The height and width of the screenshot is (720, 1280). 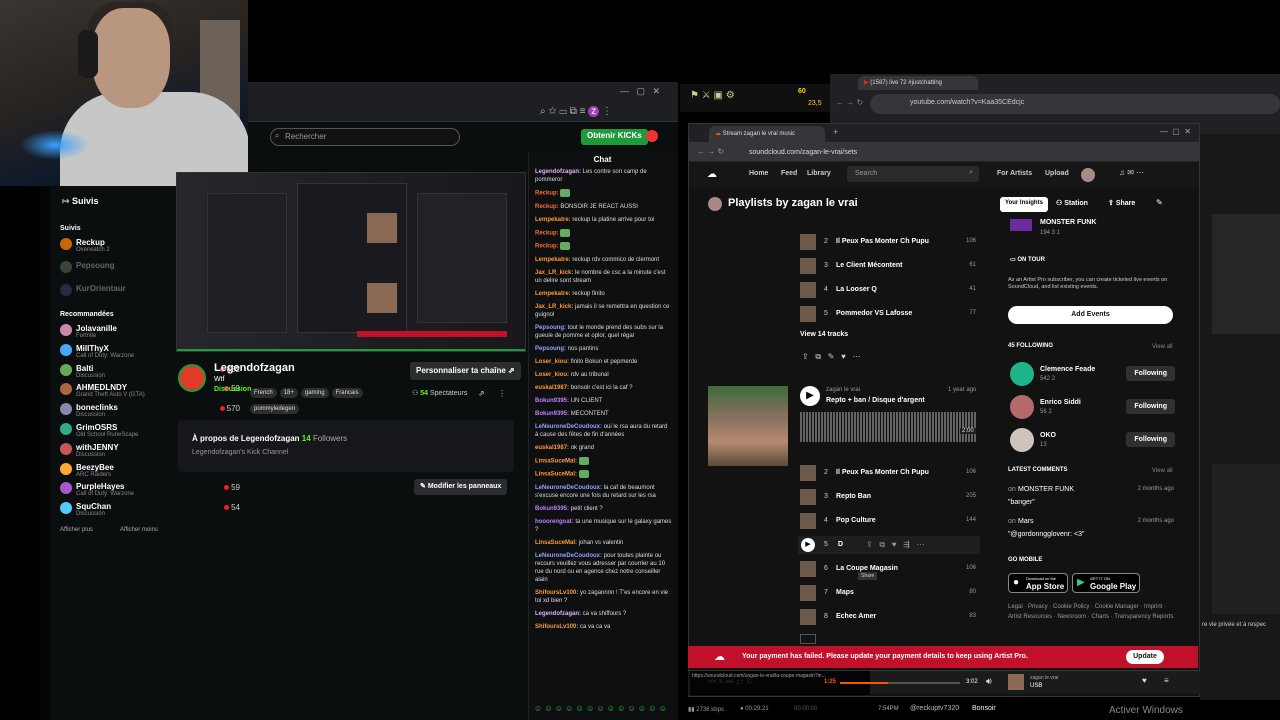 What do you see at coordinates (1162, 471) in the screenshot?
I see `view-all-comments: View all` at bounding box center [1162, 471].